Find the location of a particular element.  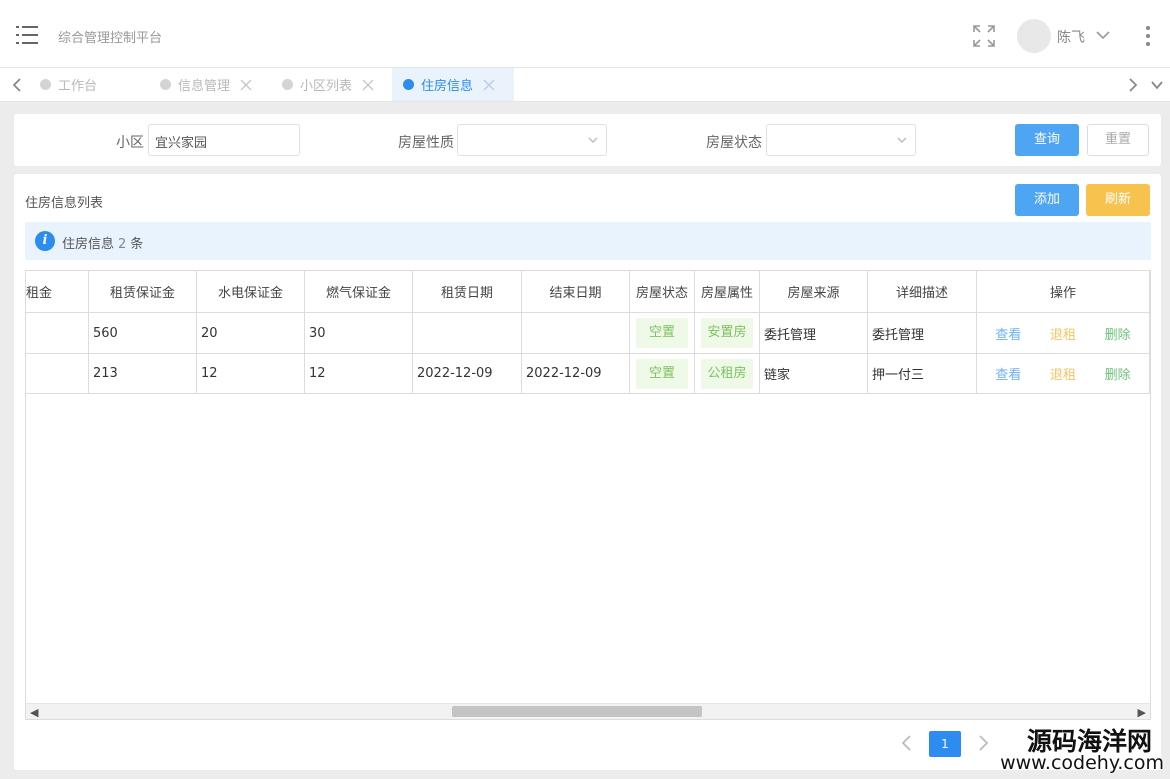

scroll-left-icon: ◀ is located at coordinates (34, 712).